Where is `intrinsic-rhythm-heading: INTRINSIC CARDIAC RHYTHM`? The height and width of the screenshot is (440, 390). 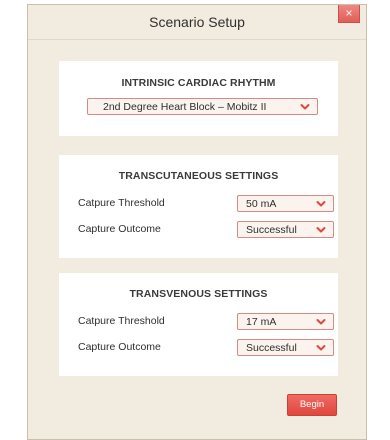
intrinsic-rhythm-heading: INTRINSIC CARDIAC RHYTHM is located at coordinates (198, 83).